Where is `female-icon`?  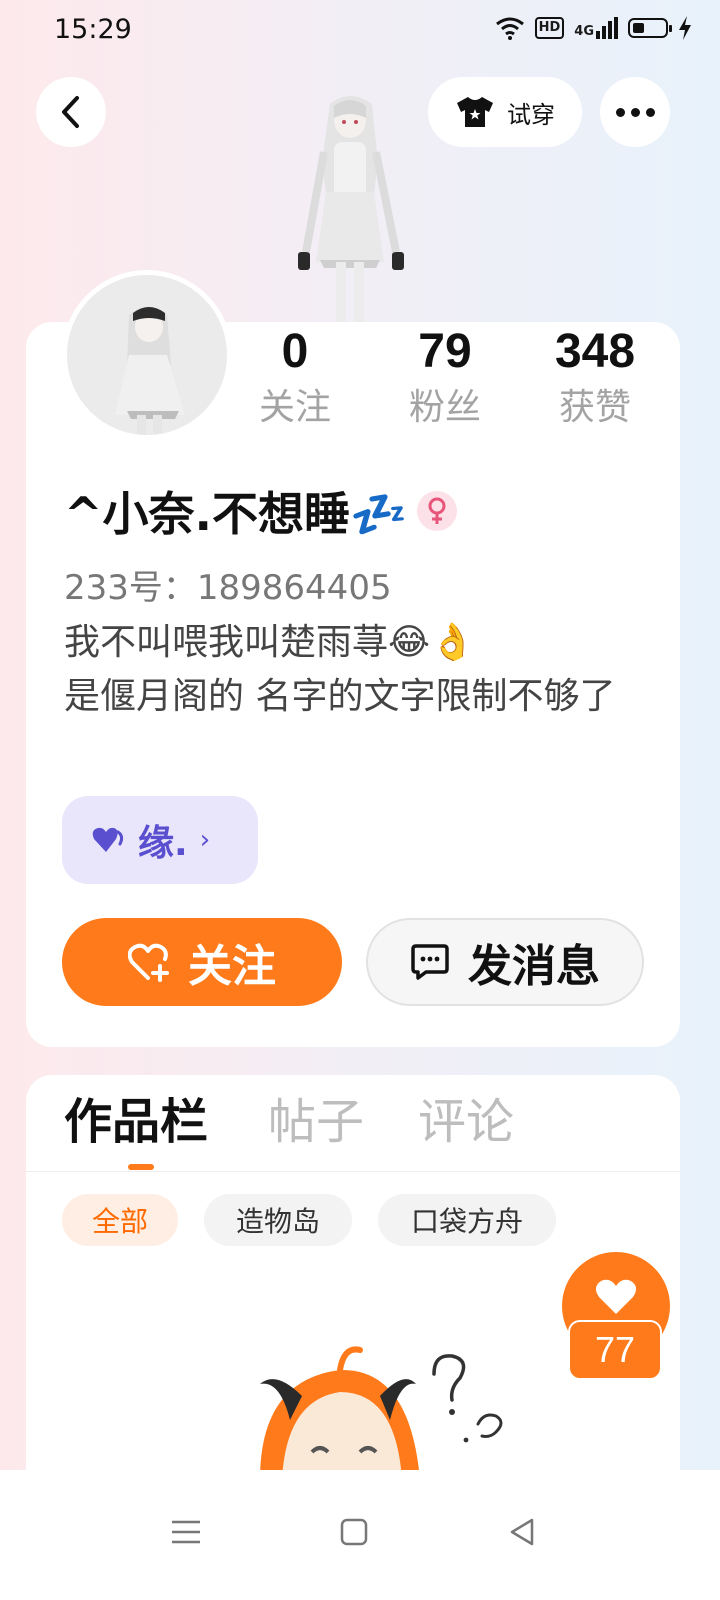 female-icon is located at coordinates (437, 511).